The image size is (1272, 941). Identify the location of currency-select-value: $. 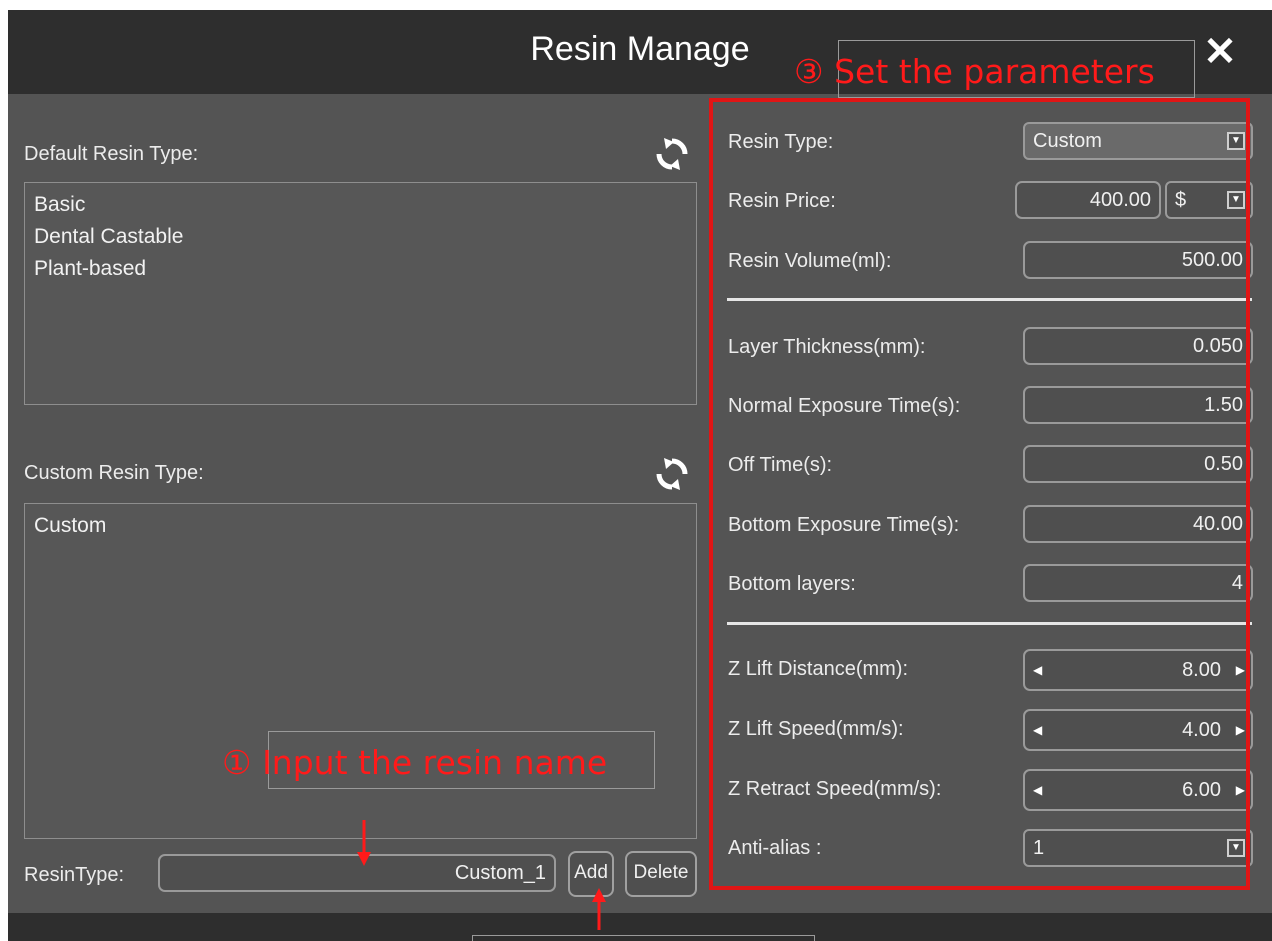
(1181, 200).